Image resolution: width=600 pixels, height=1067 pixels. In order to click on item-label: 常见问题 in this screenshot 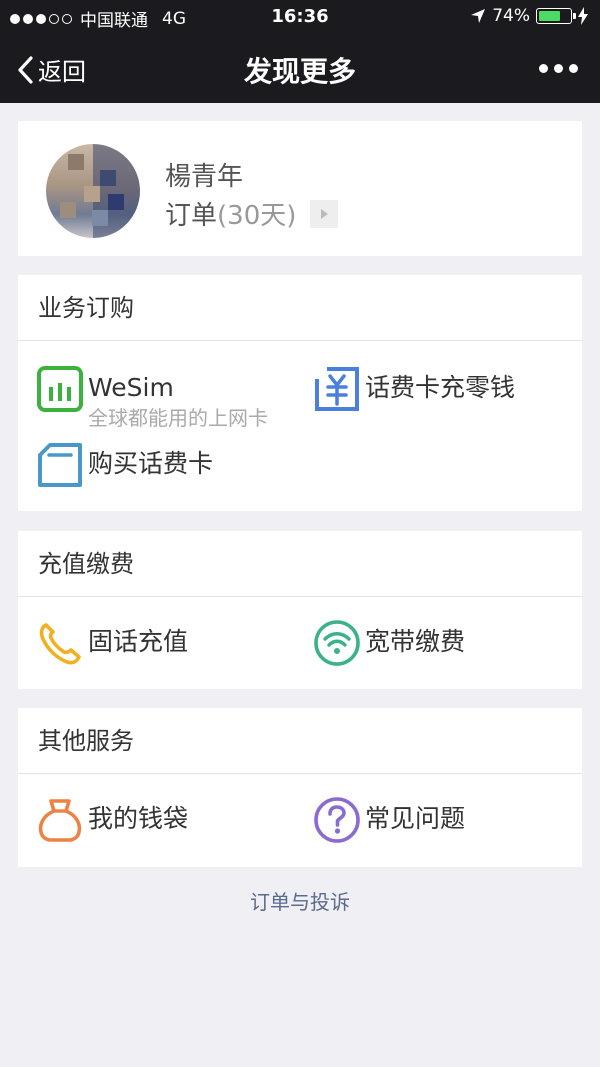, I will do `click(415, 818)`.